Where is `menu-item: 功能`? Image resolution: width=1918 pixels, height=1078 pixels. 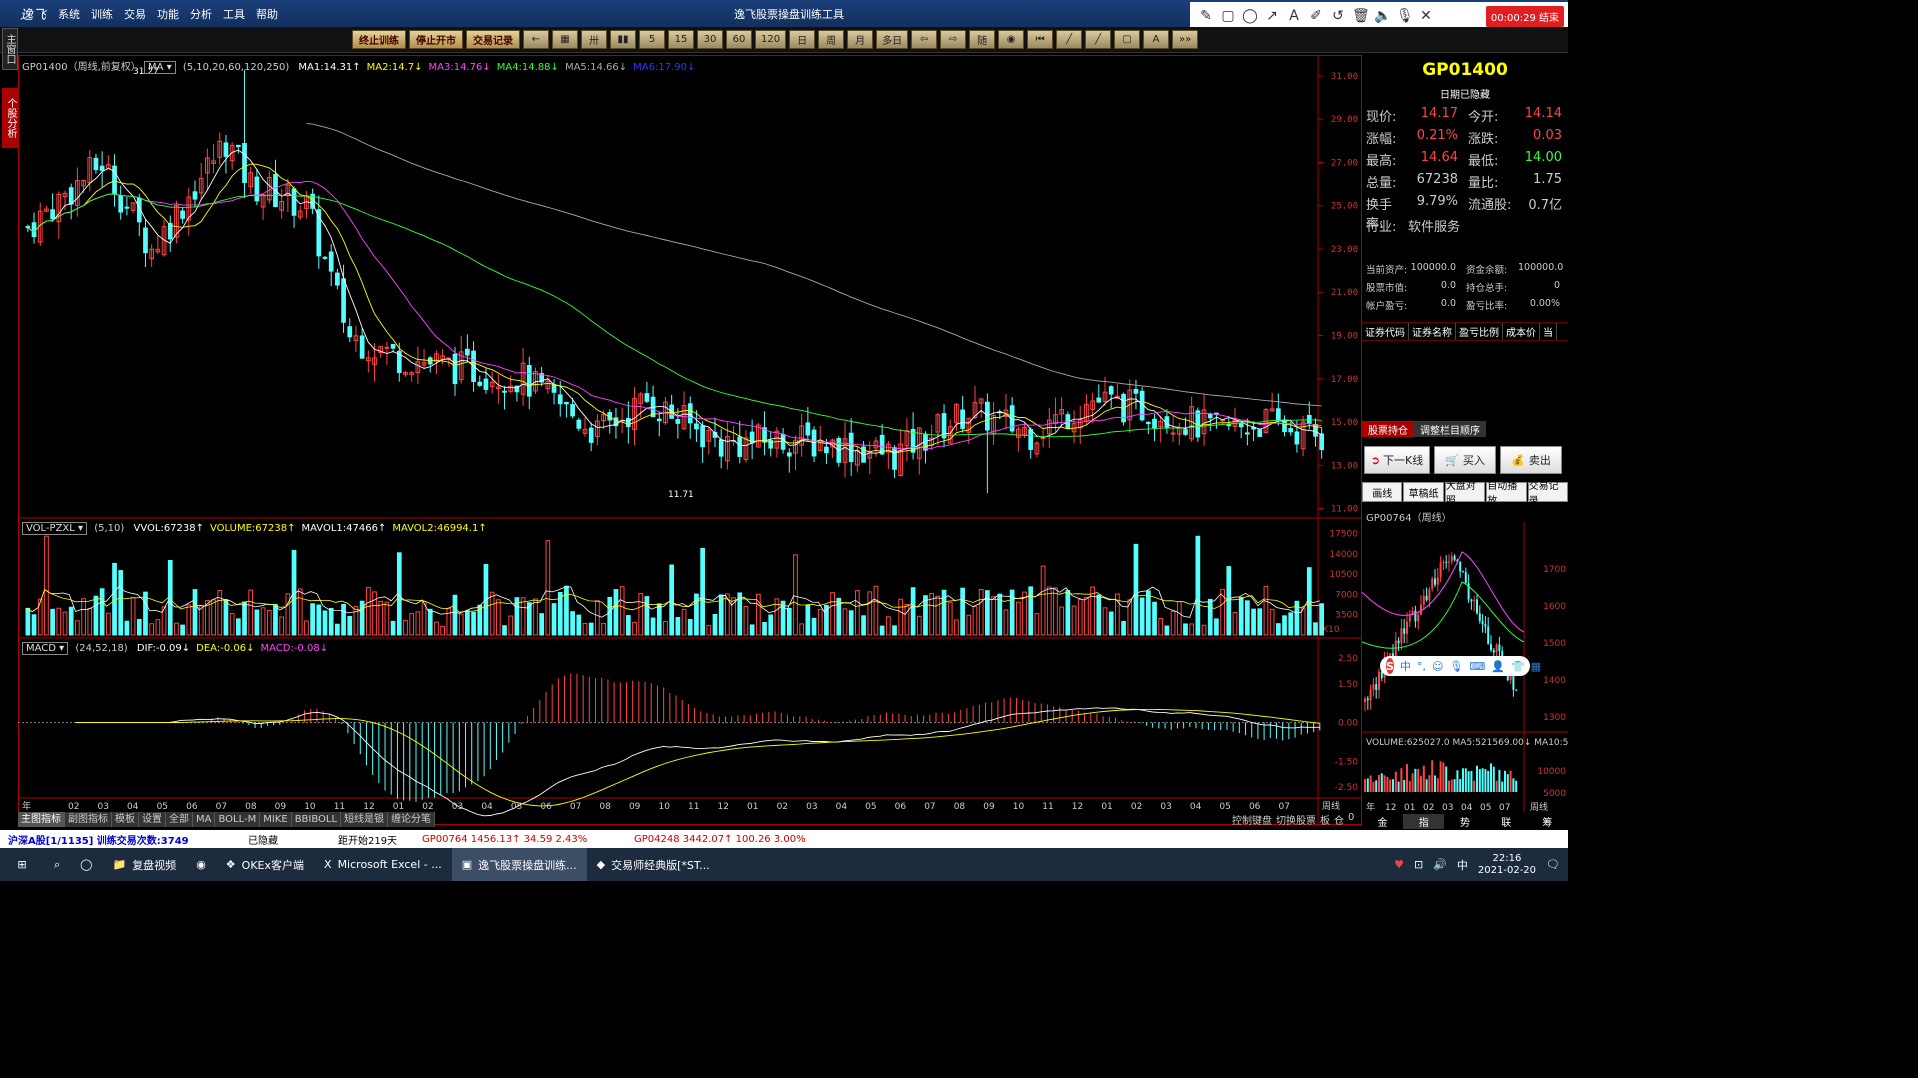 menu-item: 功能 is located at coordinates (168, 14).